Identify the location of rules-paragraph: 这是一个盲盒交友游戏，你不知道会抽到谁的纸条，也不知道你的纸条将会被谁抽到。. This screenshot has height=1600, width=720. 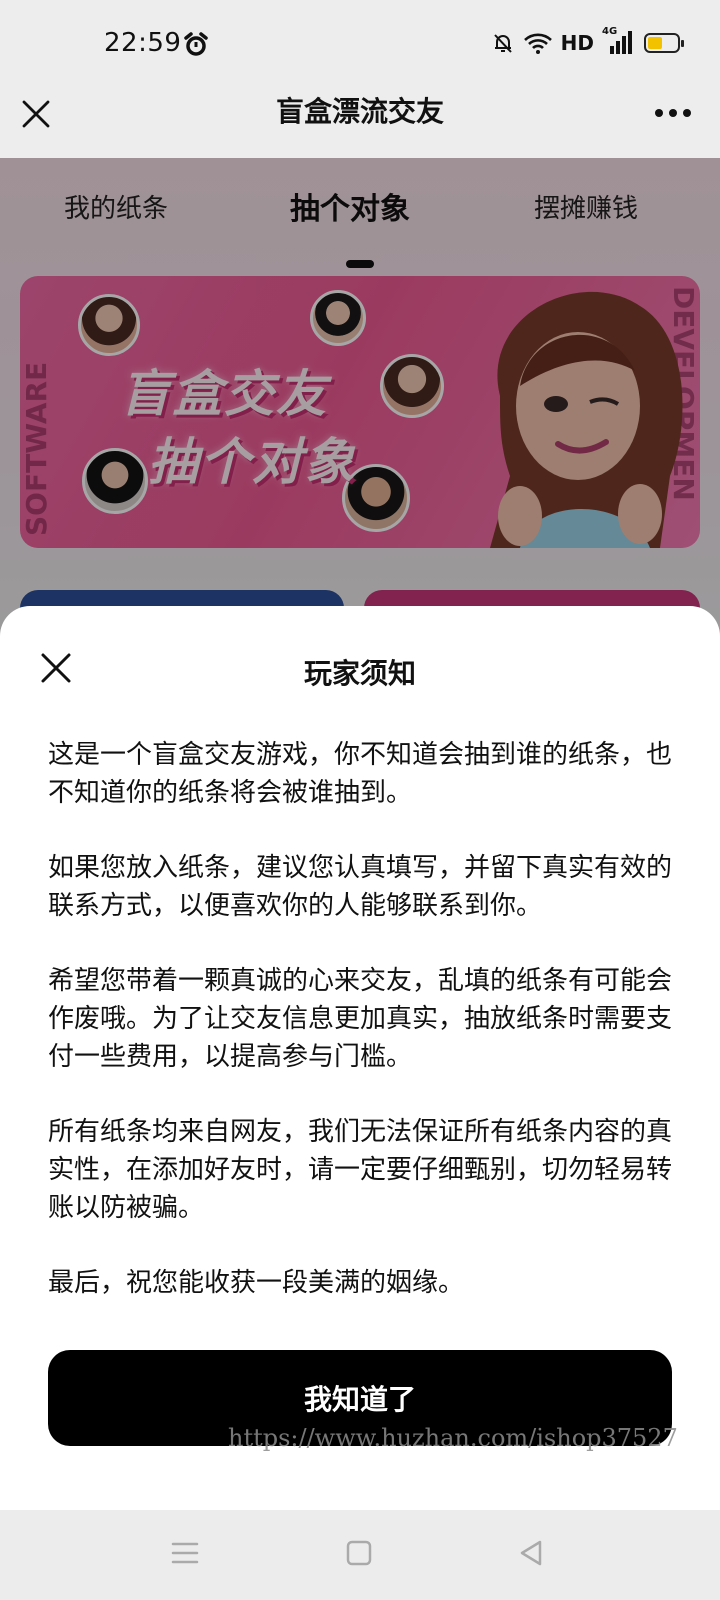
(360, 774).